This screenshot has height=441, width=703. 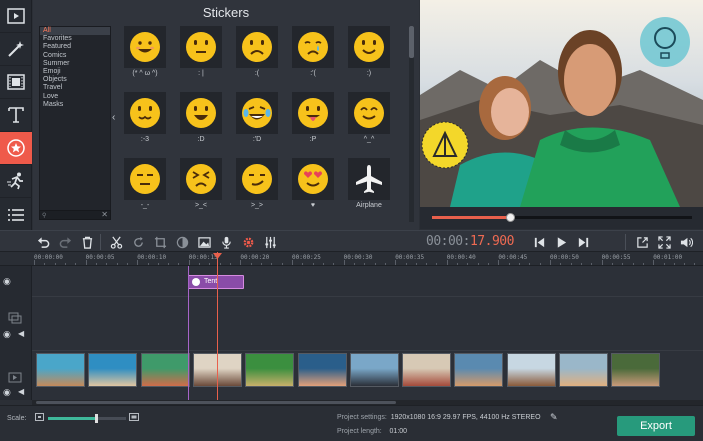 What do you see at coordinates (204, 242) in the screenshot?
I see `media-button` at bounding box center [204, 242].